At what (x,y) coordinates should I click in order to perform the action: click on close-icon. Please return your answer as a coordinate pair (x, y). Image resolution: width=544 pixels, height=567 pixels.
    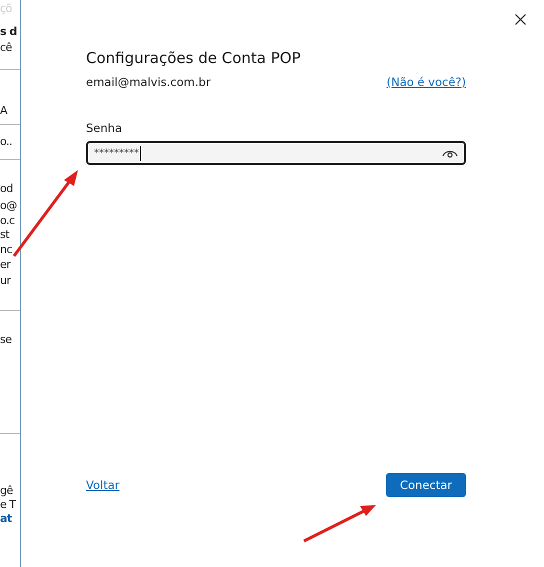
    Looking at the image, I should click on (520, 19).